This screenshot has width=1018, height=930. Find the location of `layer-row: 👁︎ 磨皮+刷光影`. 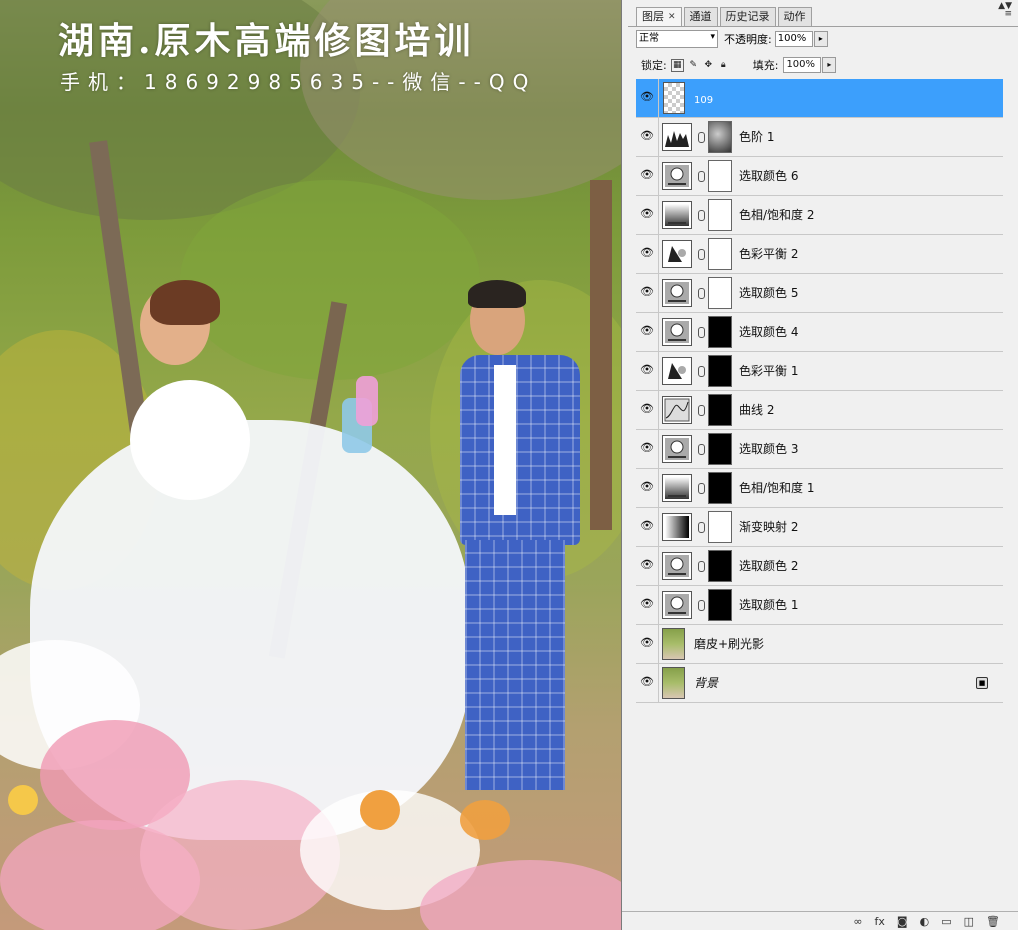

layer-row: 👁︎ 磨皮+刷光影 is located at coordinates (819, 644).